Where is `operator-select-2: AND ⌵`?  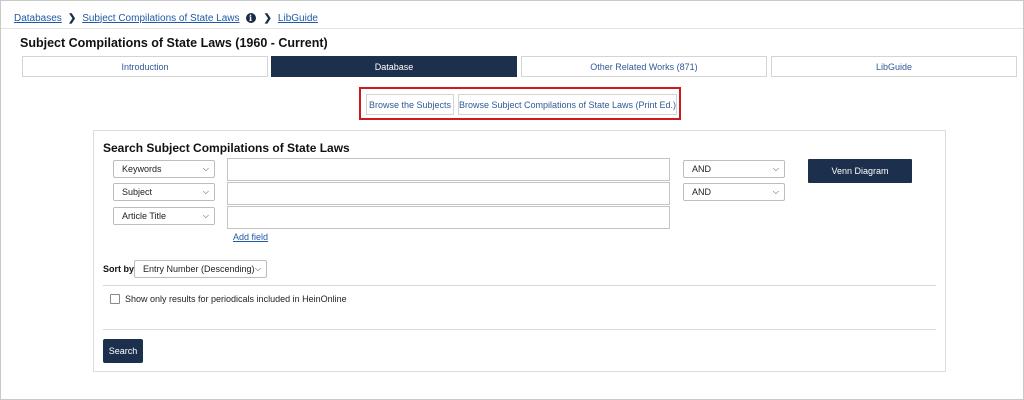 operator-select-2: AND ⌵ is located at coordinates (734, 192).